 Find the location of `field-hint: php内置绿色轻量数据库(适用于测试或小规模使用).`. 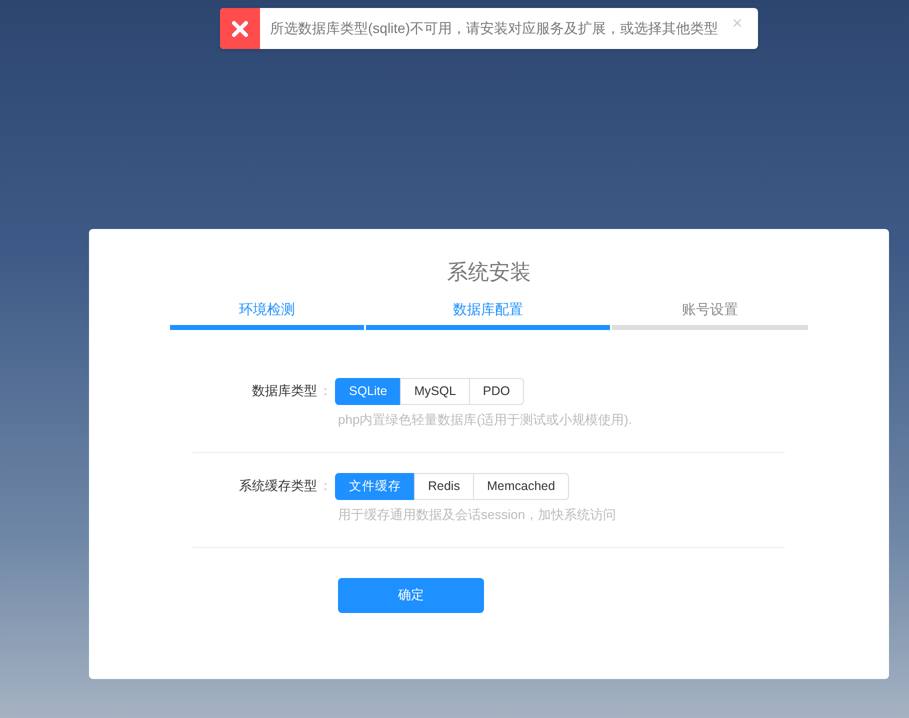

field-hint: php内置绿色轻量数据库(适用于测试或小规模使用). is located at coordinates (485, 419).